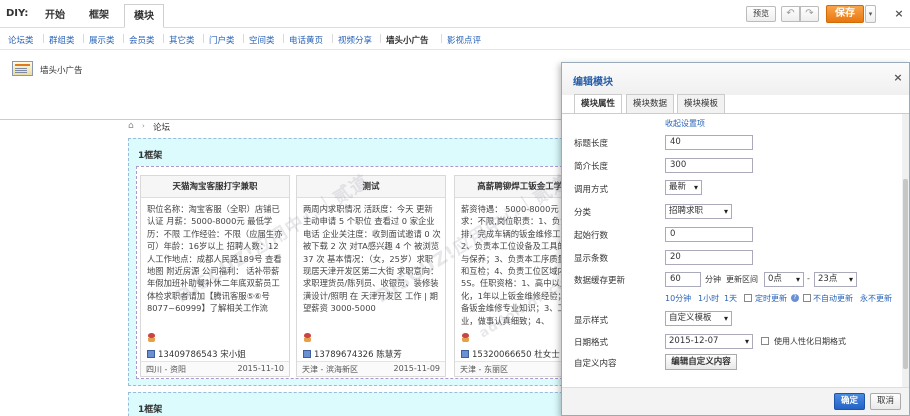 This screenshot has height=416, width=910. What do you see at coordinates (144, 16) in the screenshot?
I see `tab-module: 模块` at bounding box center [144, 16].